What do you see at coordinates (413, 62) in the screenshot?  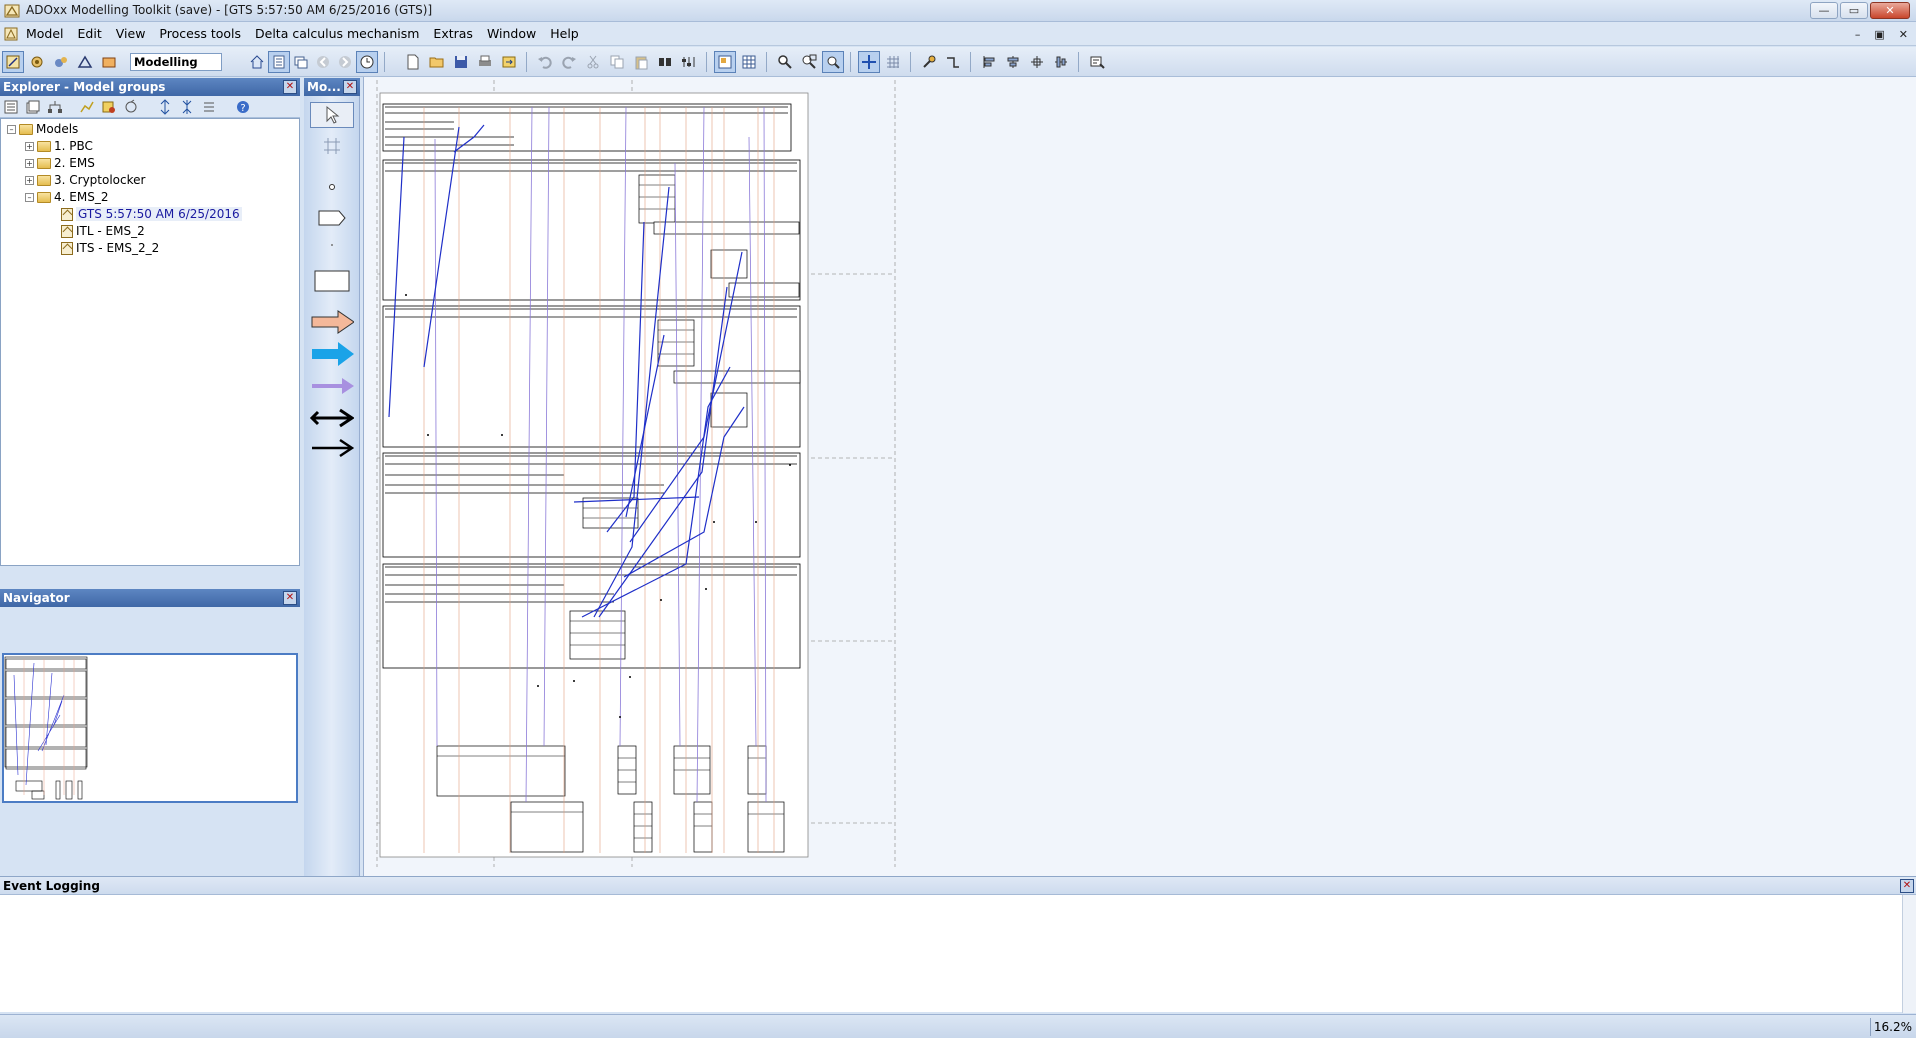 I see `new-model-icon` at bounding box center [413, 62].